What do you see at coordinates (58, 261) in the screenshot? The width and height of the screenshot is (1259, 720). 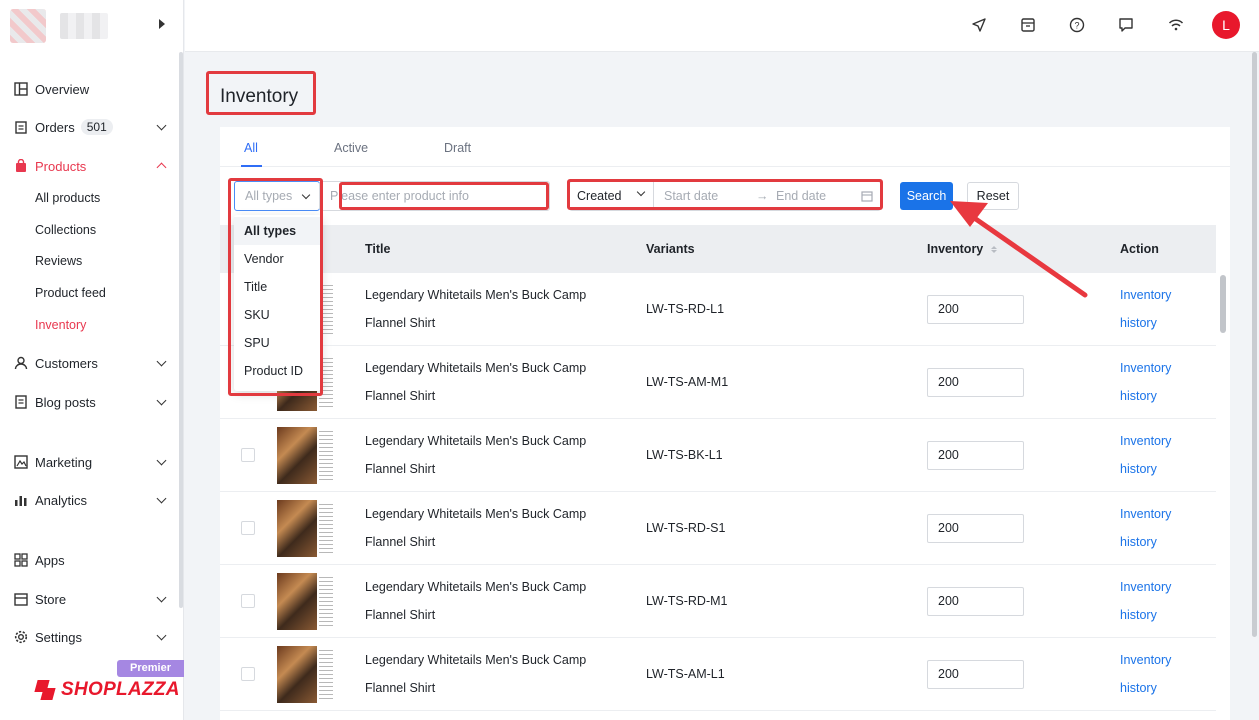 I see `subnav-reviews: Reviews` at bounding box center [58, 261].